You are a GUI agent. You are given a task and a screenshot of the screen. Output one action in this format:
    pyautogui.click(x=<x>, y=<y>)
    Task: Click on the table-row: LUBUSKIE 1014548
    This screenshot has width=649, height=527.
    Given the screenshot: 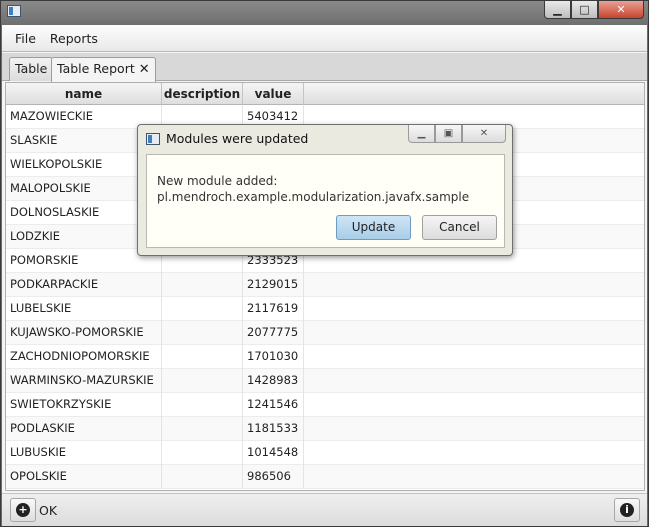 What is the action you would take?
    pyautogui.click(x=325, y=453)
    